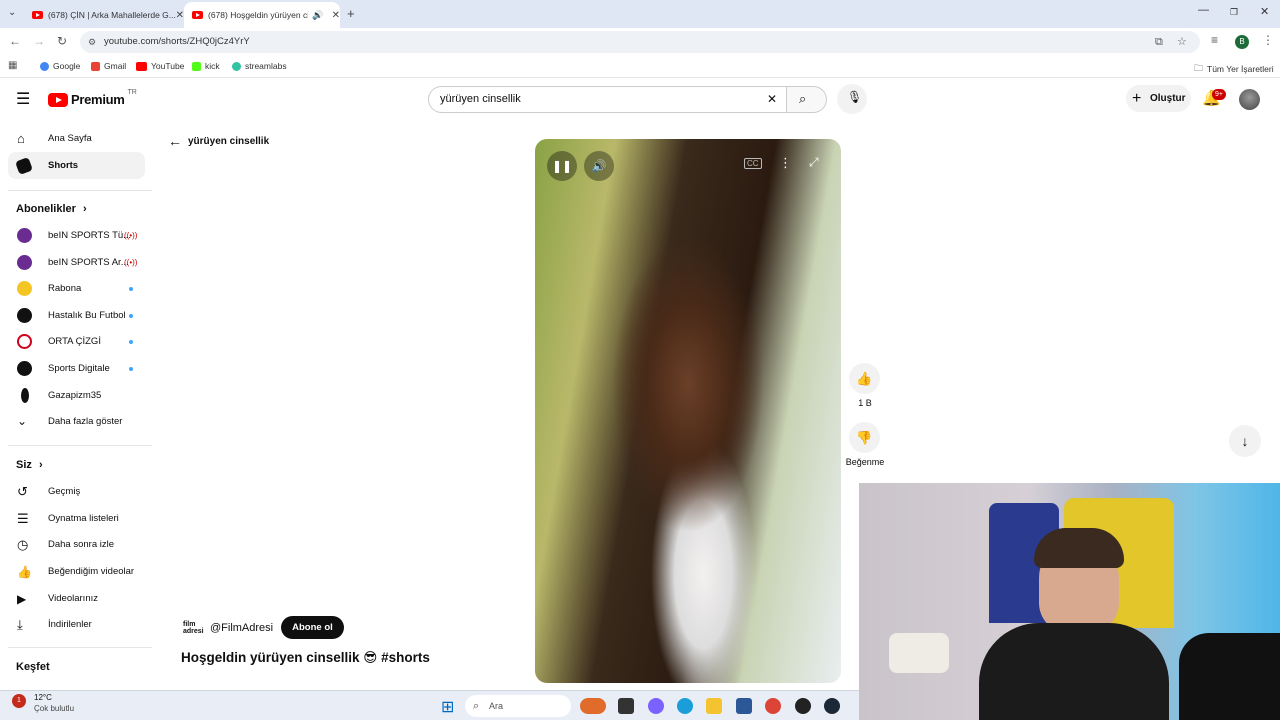 The image size is (1280, 720). I want to click on sidebar-item-downloads: ⤓ İndirilenler, so click(76, 624).